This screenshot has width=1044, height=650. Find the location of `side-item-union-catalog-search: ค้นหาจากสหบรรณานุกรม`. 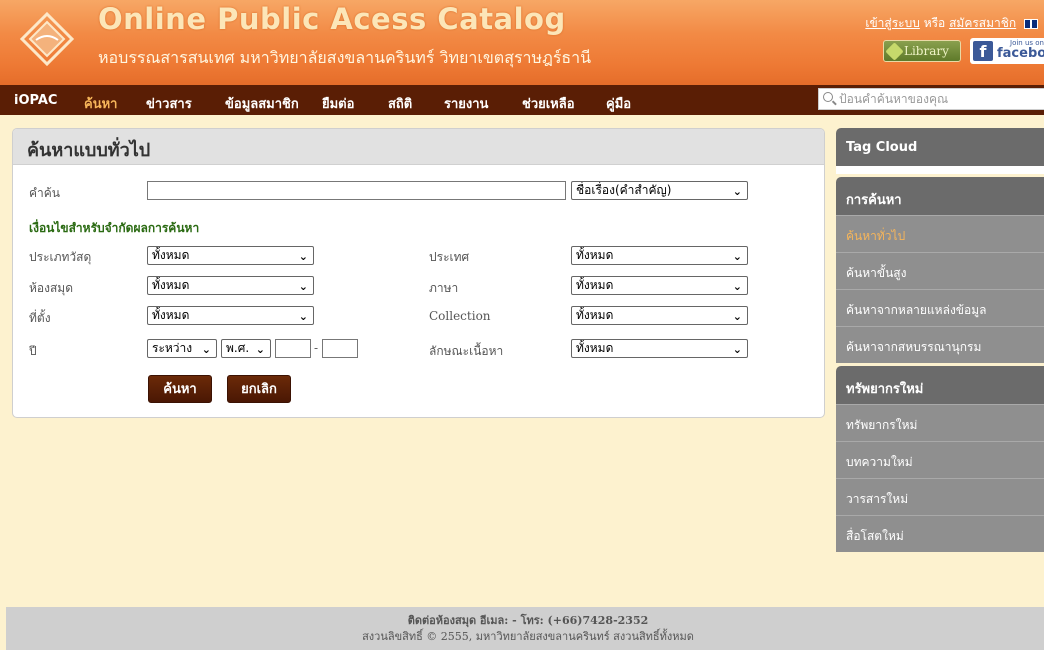

side-item-union-catalog-search: ค้นหาจากสหบรรณานุกรม is located at coordinates (940, 344).